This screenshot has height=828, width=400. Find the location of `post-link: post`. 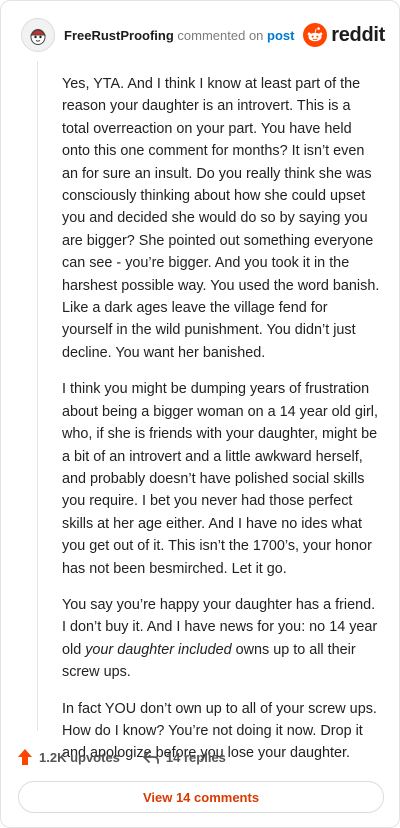

post-link: post is located at coordinates (280, 35).